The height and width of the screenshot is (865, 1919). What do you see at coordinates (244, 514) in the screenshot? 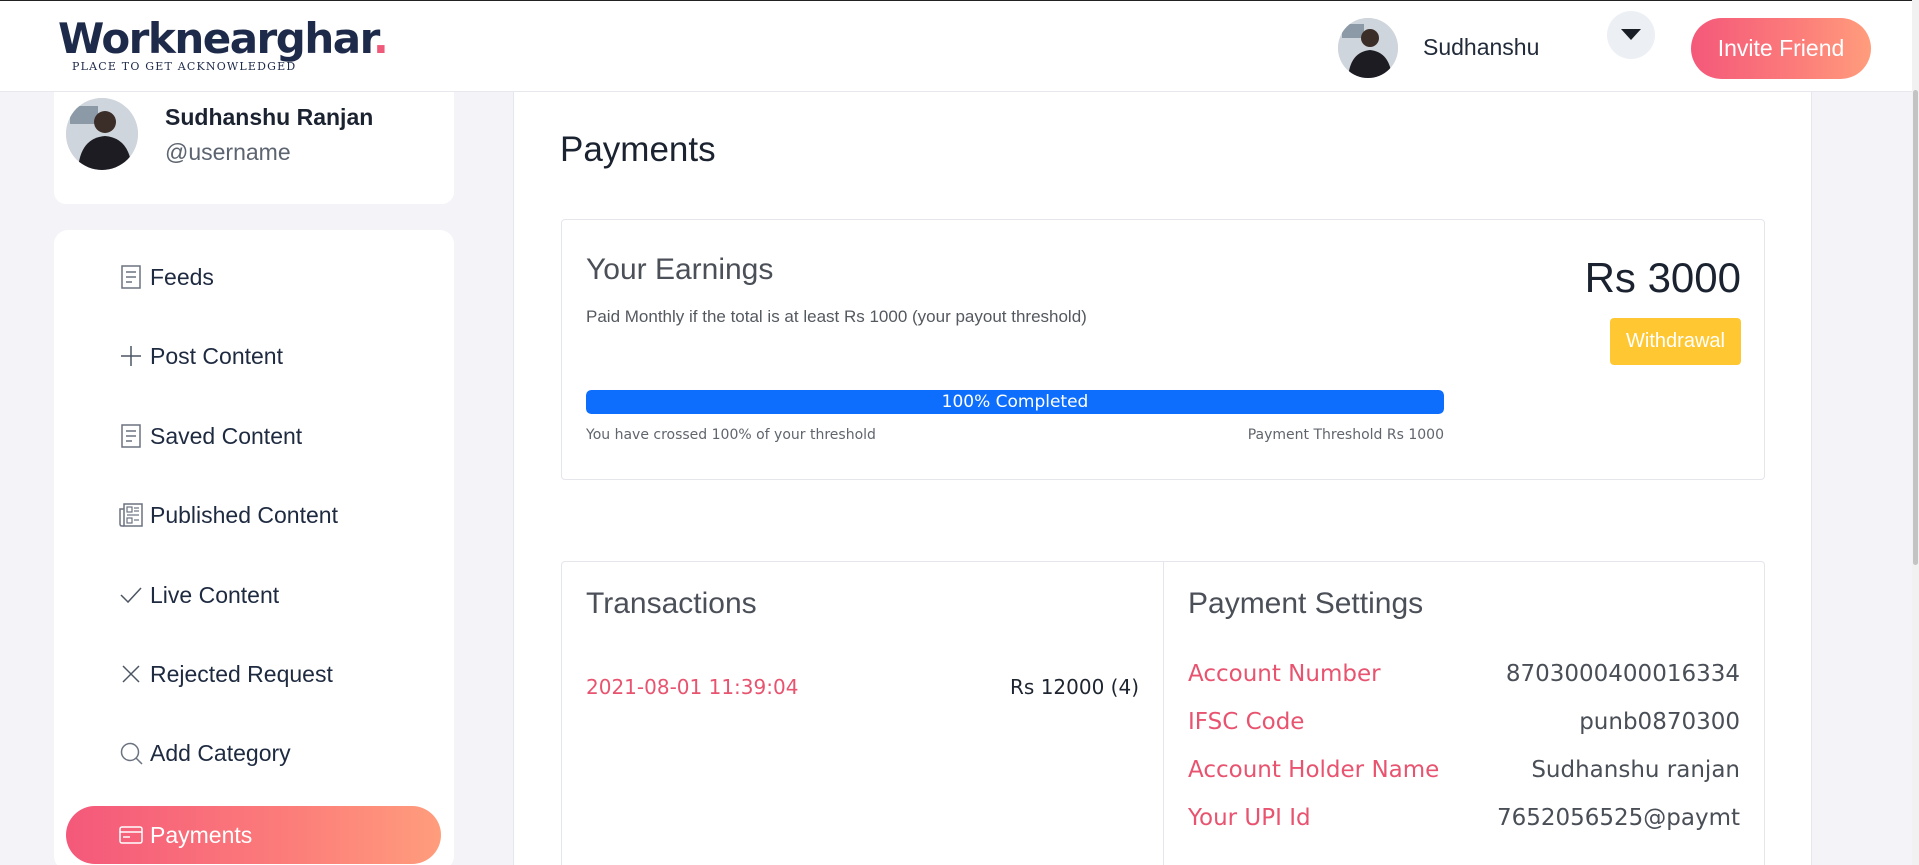
I see `sidebar-item-label: Published Content` at bounding box center [244, 514].